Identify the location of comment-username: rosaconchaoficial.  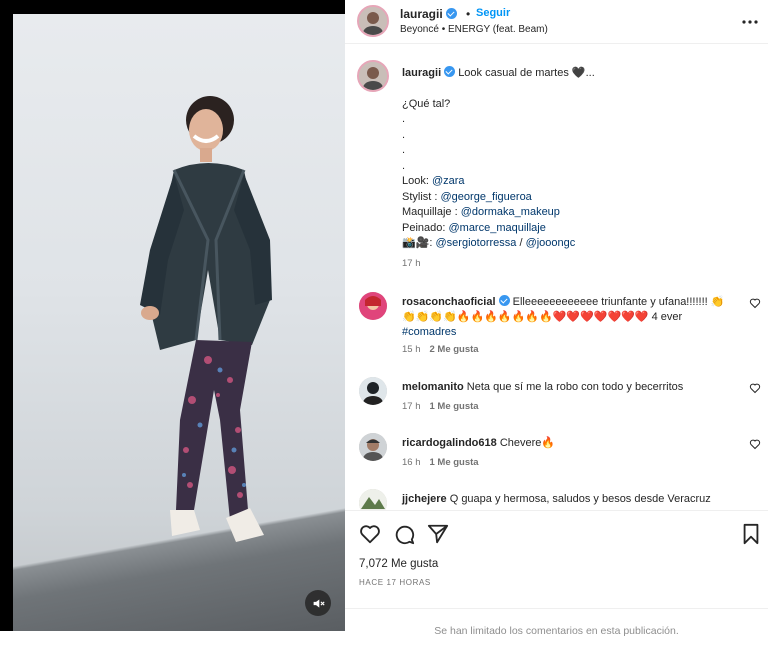
(449, 302).